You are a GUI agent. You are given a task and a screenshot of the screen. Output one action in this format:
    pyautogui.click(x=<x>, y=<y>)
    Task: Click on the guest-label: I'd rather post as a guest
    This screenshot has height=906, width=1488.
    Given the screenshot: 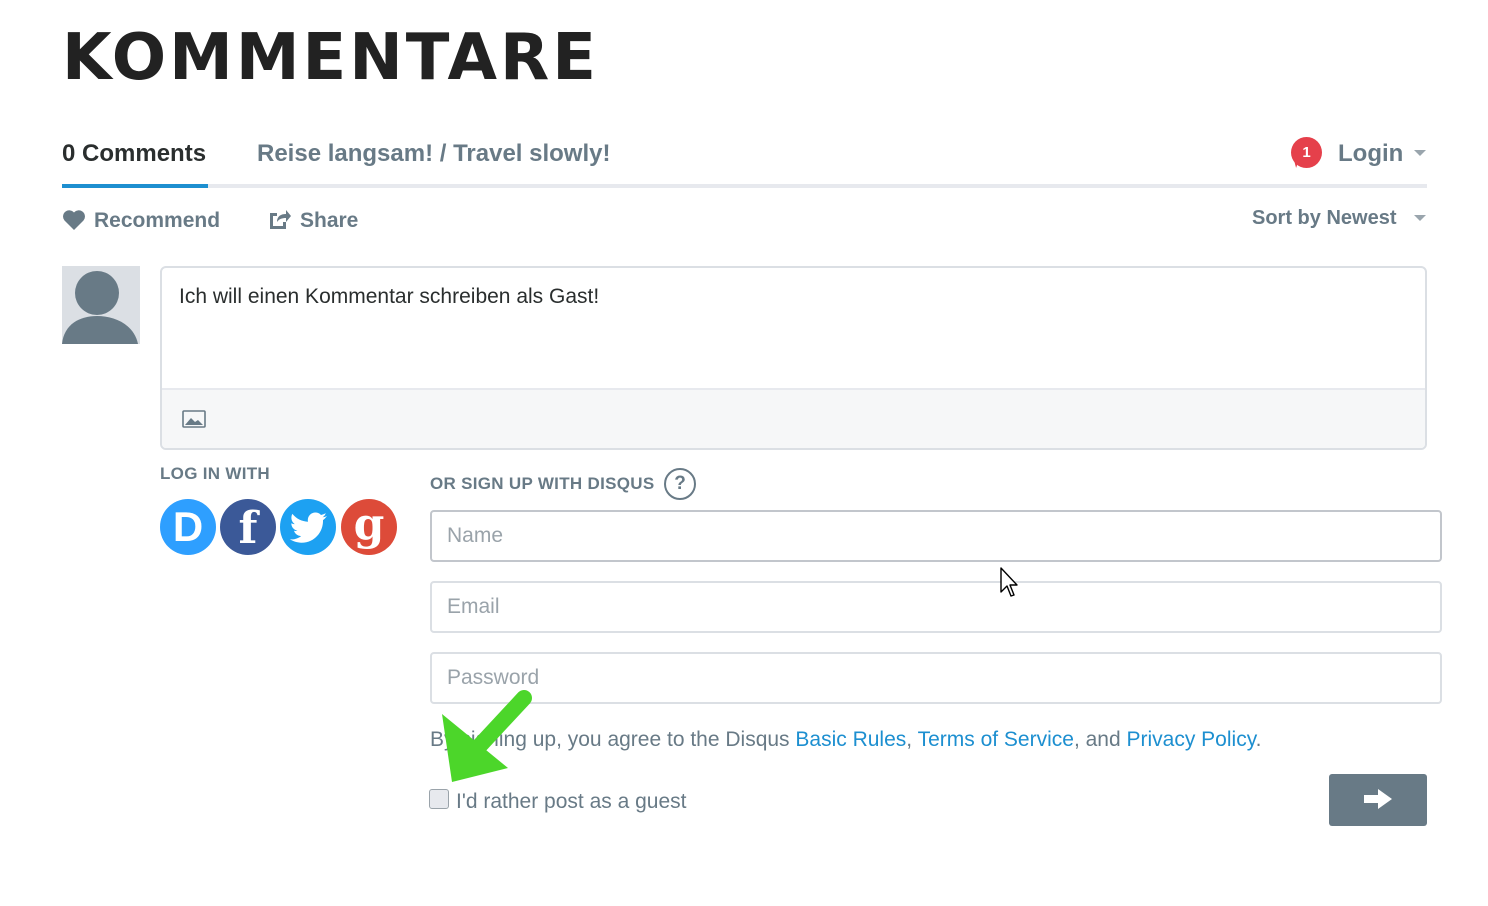 What is the action you would take?
    pyautogui.click(x=571, y=802)
    